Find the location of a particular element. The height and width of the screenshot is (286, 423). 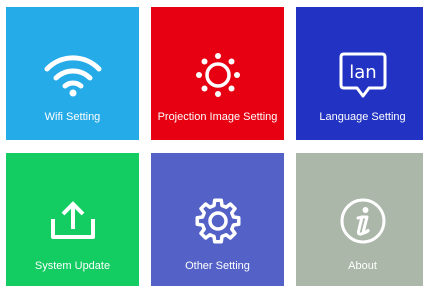

tile-about: About is located at coordinates (359, 219).